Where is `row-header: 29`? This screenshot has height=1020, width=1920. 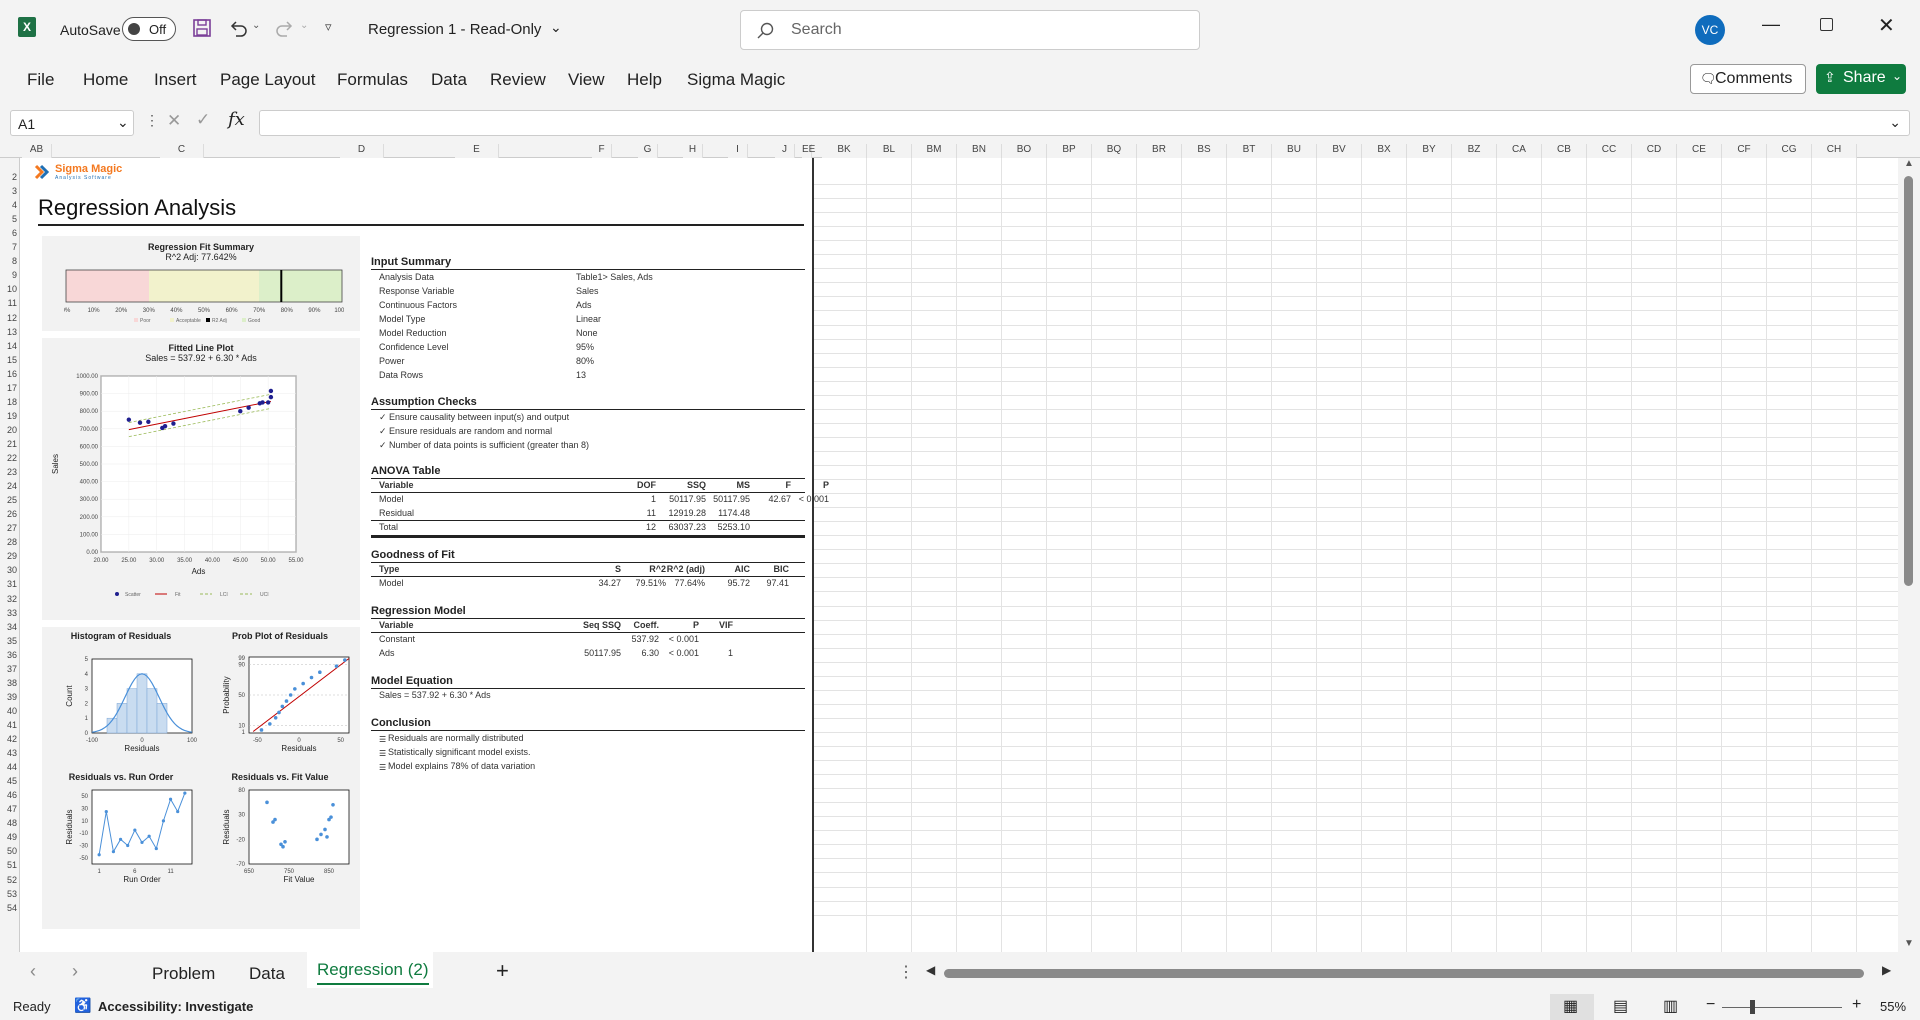 row-header: 29 is located at coordinates (10, 556).